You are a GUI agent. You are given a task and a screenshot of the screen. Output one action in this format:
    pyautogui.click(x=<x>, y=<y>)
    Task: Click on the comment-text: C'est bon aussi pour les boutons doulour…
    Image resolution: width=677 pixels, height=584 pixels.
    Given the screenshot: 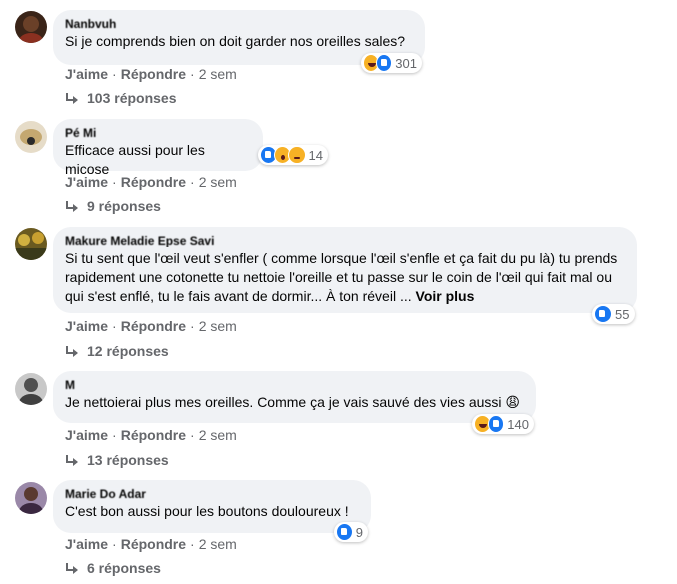 What is the action you would take?
    pyautogui.click(x=207, y=511)
    